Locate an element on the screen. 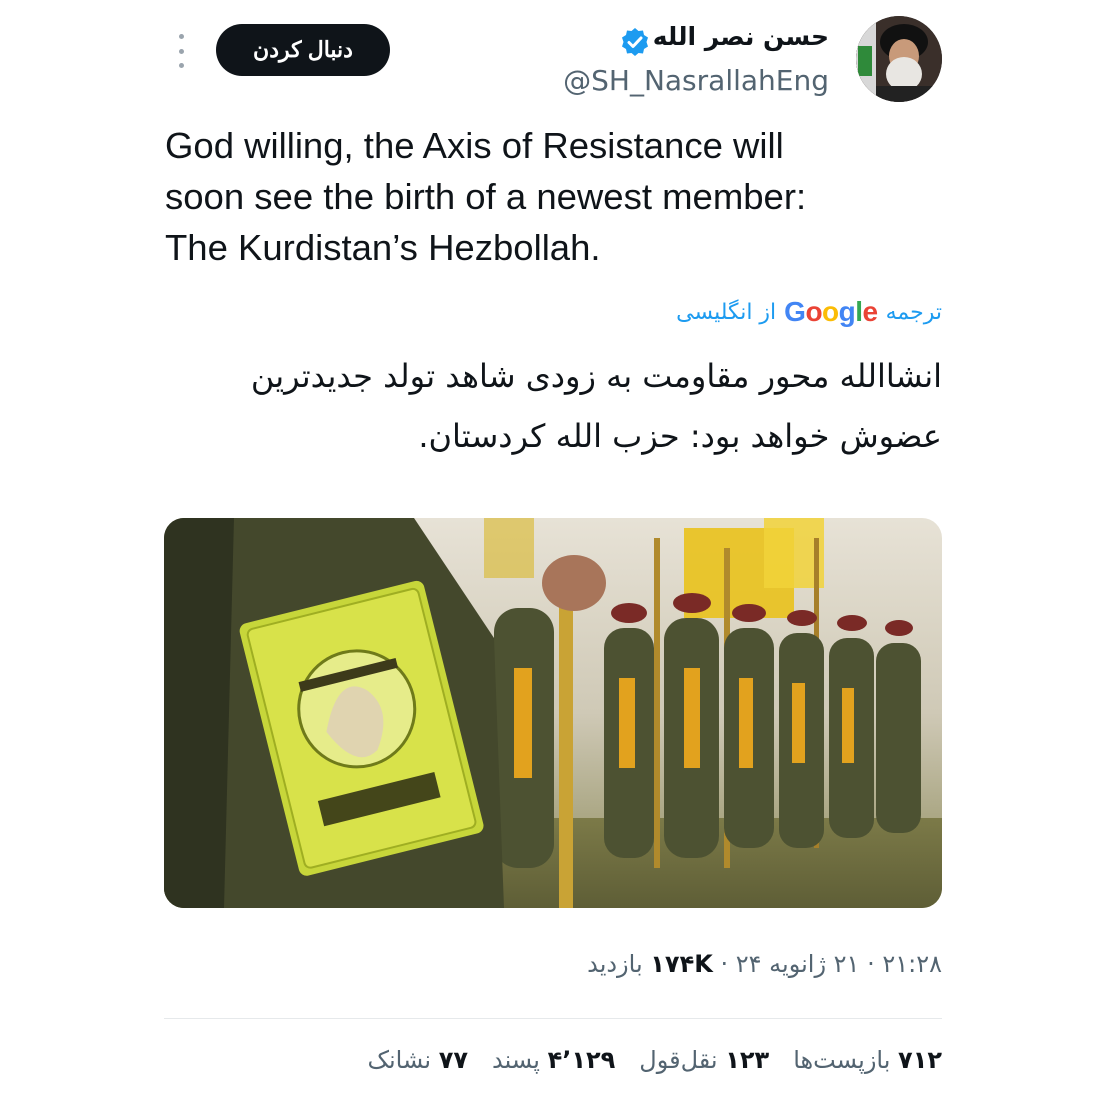  views-count: ۱۷۴K is located at coordinates (681, 964).